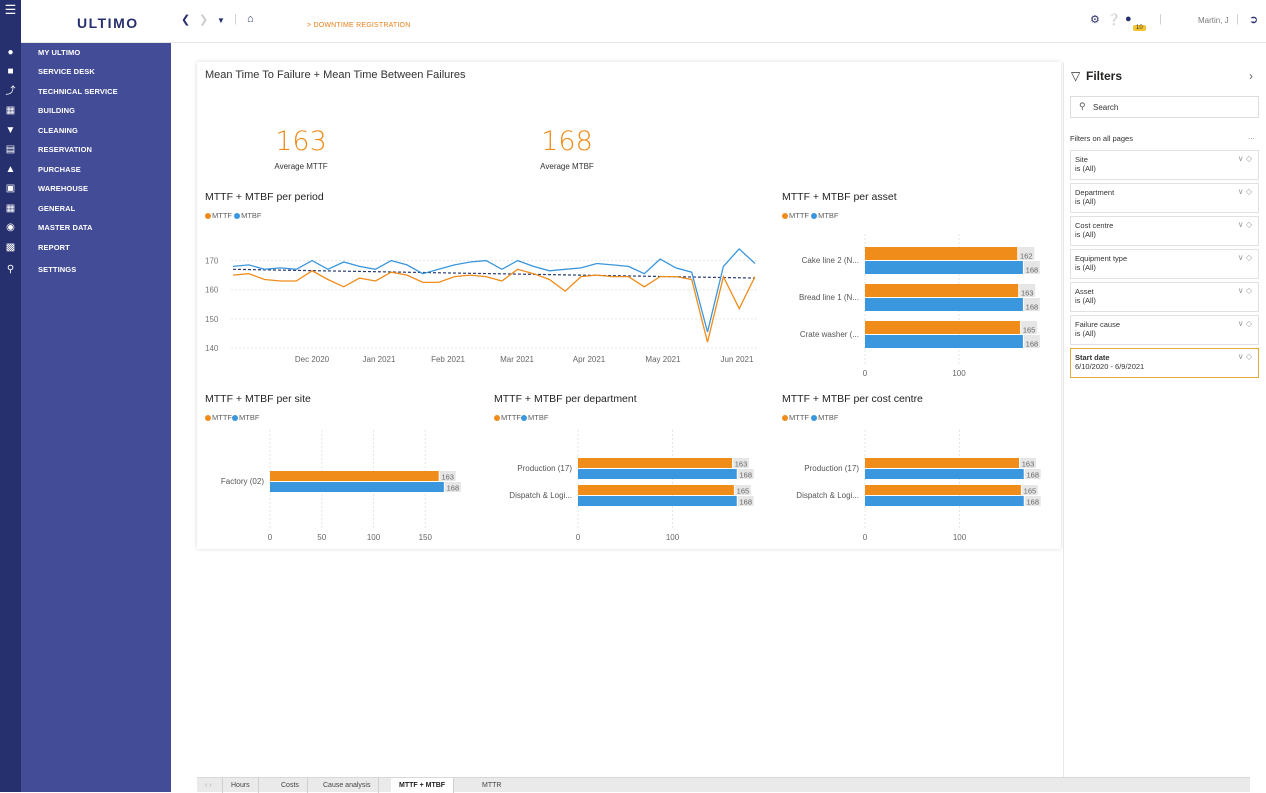 The height and width of the screenshot is (793, 1266). What do you see at coordinates (828, 215) in the screenshot?
I see `legend-mtbf-label: MTBF` at bounding box center [828, 215].